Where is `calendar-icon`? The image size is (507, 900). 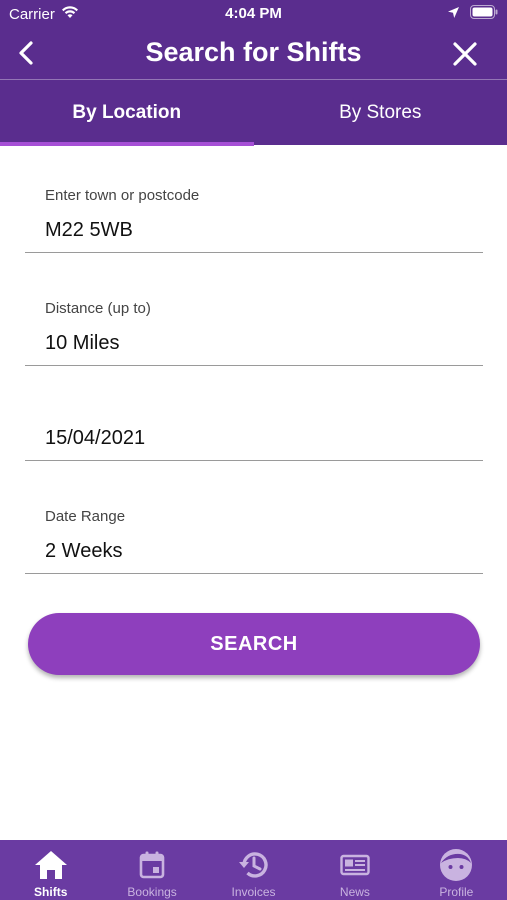
calendar-icon is located at coordinates (152, 865).